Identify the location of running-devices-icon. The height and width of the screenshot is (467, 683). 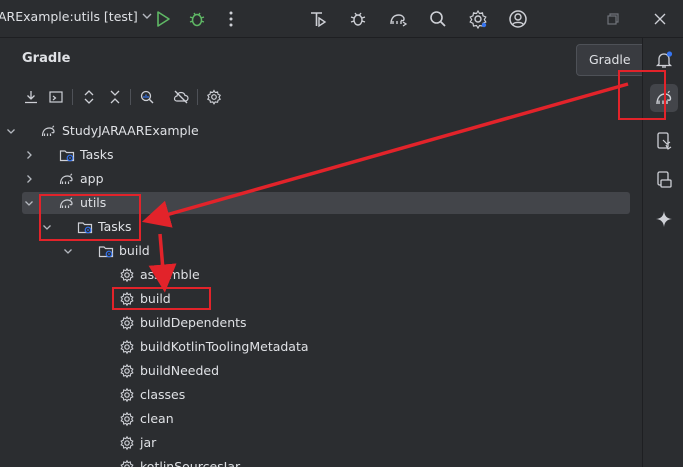
(664, 180).